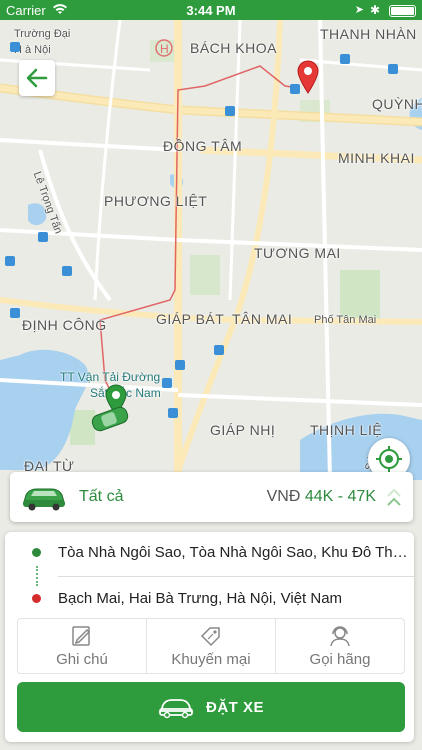 This screenshot has height=750, width=422. I want to click on location-arrow-icon: ➤, so click(359, 10).